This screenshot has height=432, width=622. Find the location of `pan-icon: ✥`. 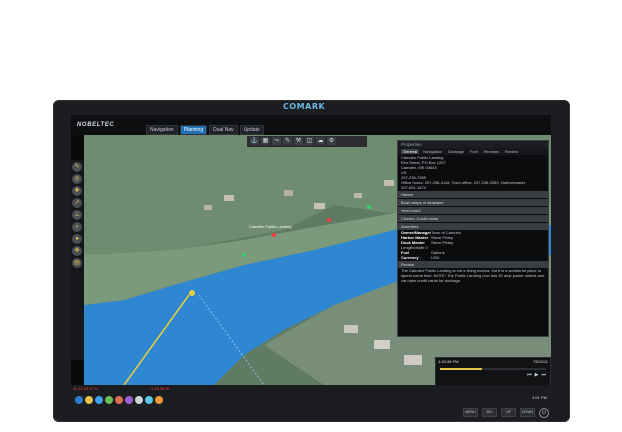

pan-icon: ✥ is located at coordinates (77, 251).